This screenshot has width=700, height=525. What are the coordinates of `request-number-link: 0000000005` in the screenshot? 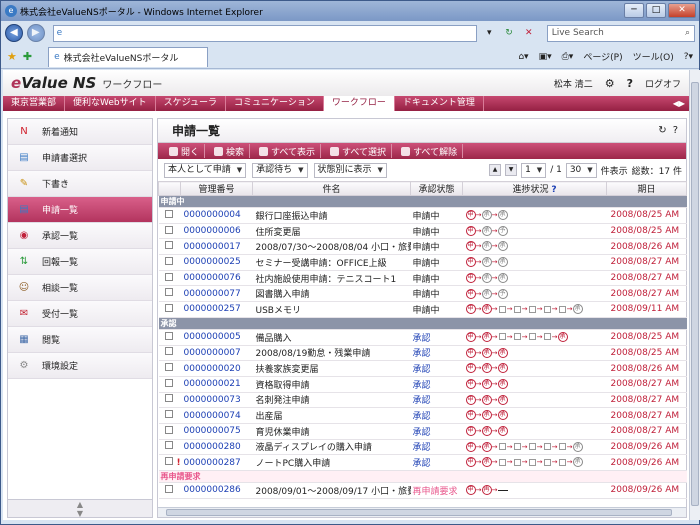 It's located at (216, 337).